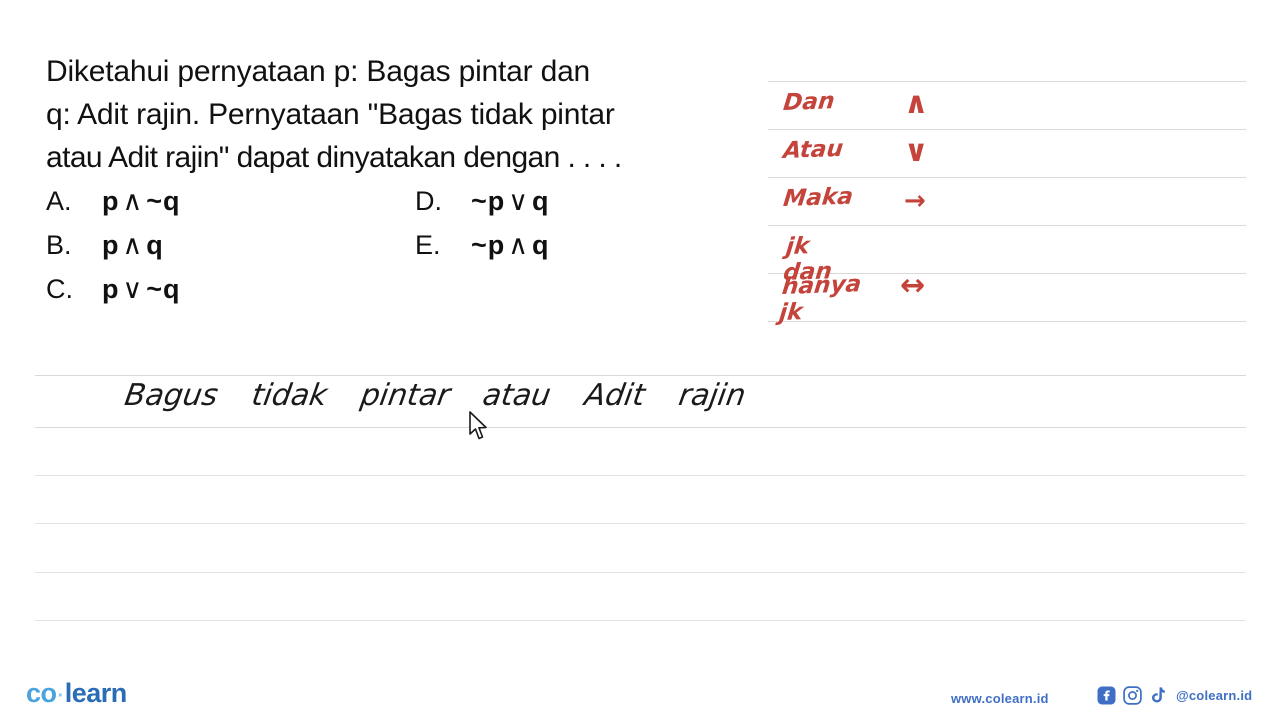 The image size is (1280, 720). I want to click on option-b-left: p, so click(111, 245).